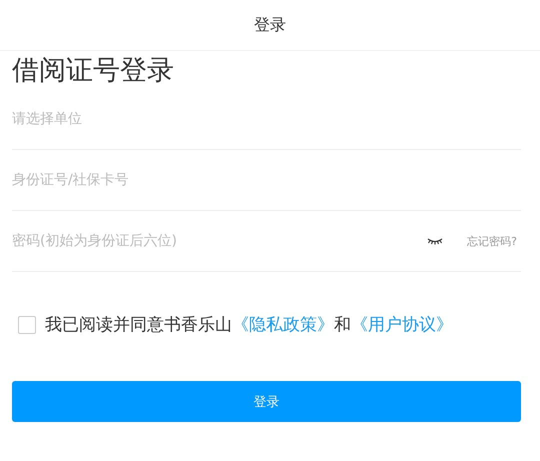  What do you see at coordinates (220, 241) in the screenshot?
I see `password-field: 密码(初始为身份证后六位)` at bounding box center [220, 241].